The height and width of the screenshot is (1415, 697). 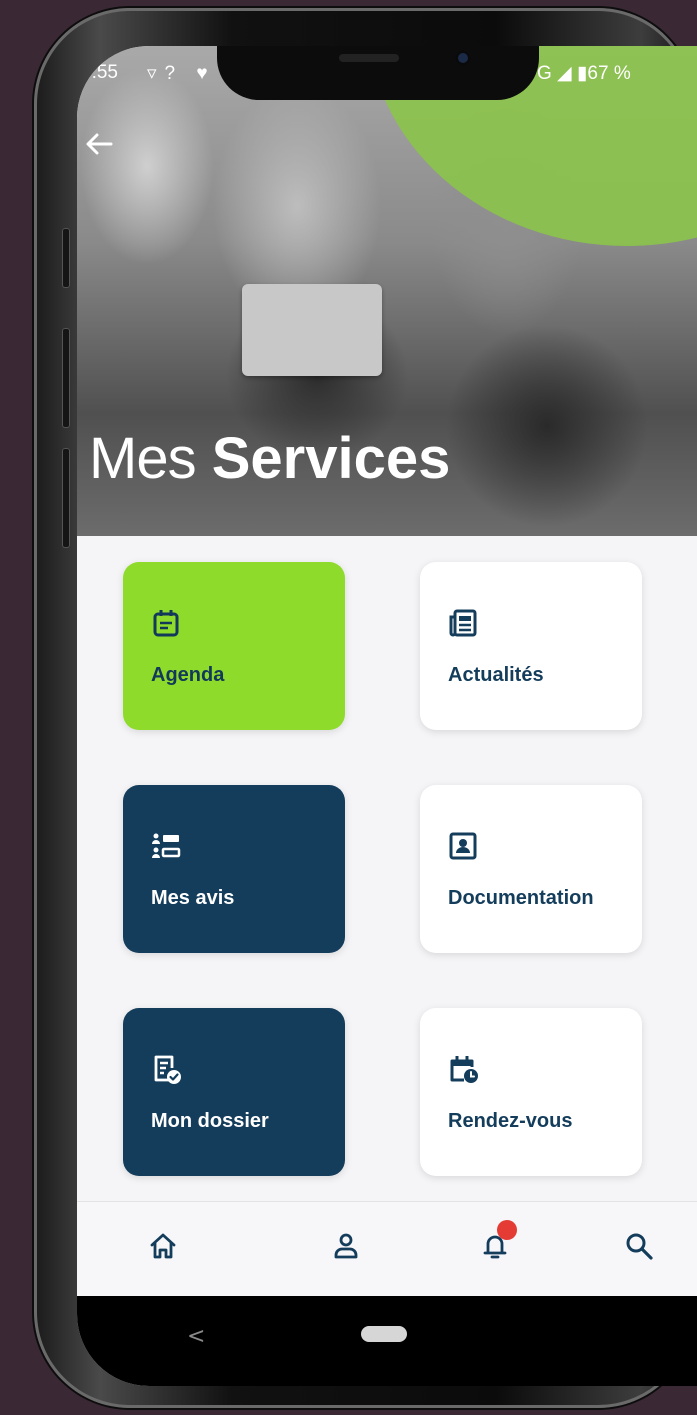 What do you see at coordinates (234, 646) in the screenshot?
I see `service-card-agenda: Agenda` at bounding box center [234, 646].